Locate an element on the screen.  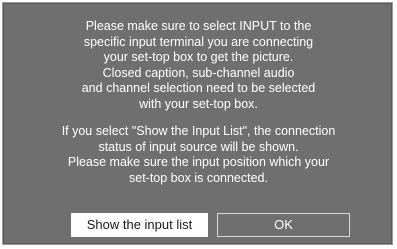
ok-button: OK is located at coordinates (283, 225).